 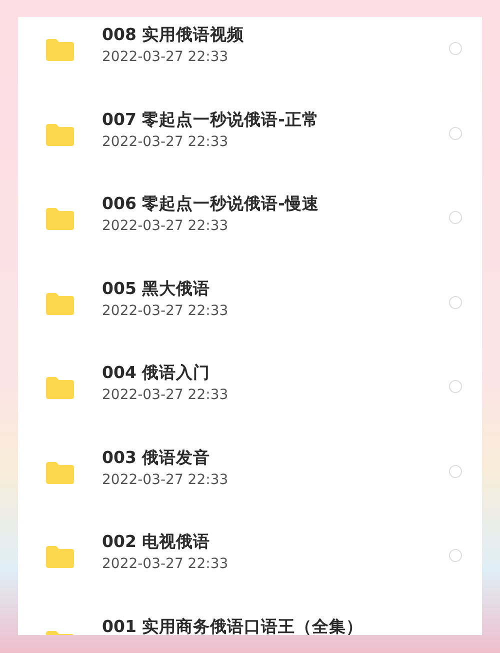 What do you see at coordinates (275, 119) in the screenshot?
I see `folder-name: 007 零起点一秒说俄语-正常` at bounding box center [275, 119].